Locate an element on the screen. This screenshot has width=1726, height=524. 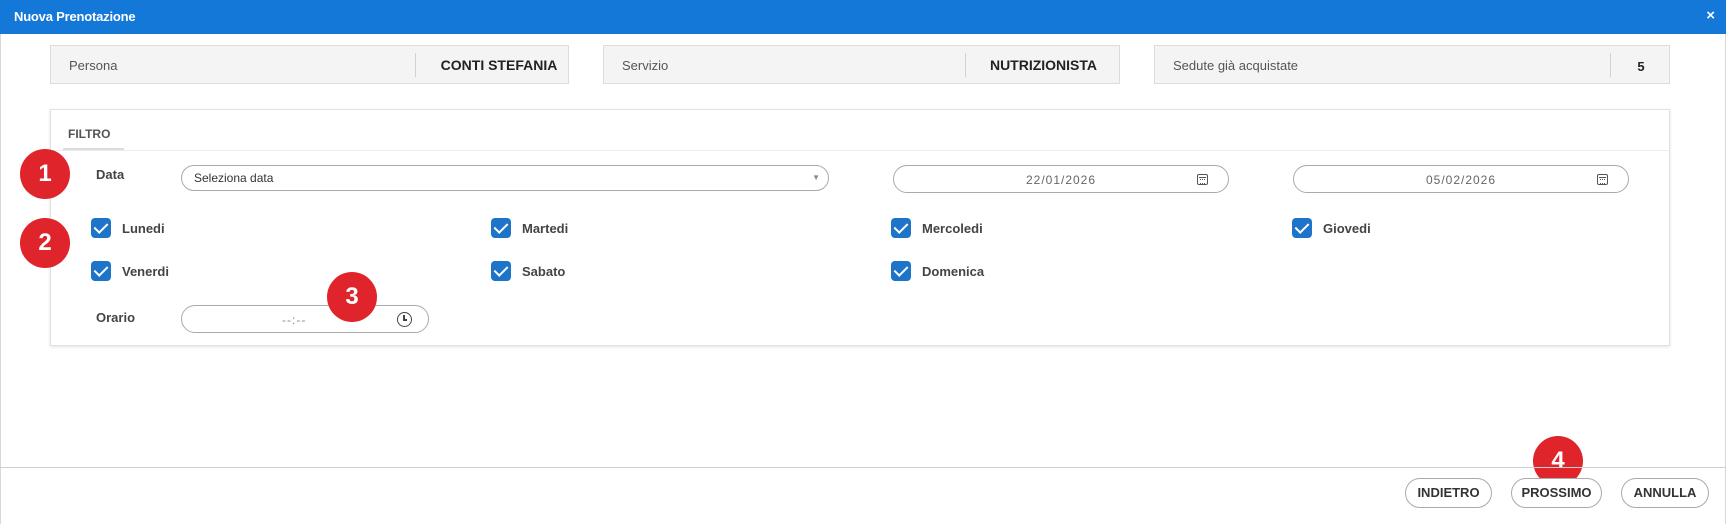
date-from-input: 22/01/2026 is located at coordinates (1061, 179).